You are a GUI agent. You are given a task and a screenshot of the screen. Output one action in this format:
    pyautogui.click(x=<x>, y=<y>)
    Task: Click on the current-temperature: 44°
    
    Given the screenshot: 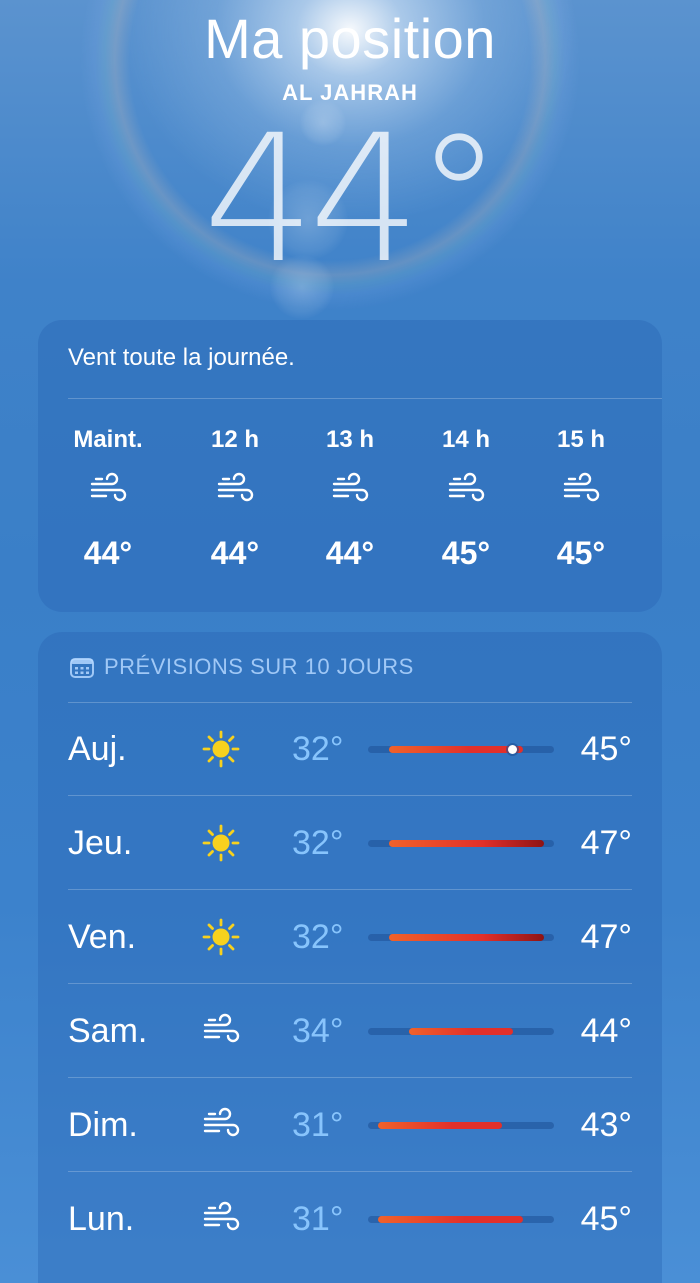 What is the action you would take?
    pyautogui.click(x=353, y=199)
    